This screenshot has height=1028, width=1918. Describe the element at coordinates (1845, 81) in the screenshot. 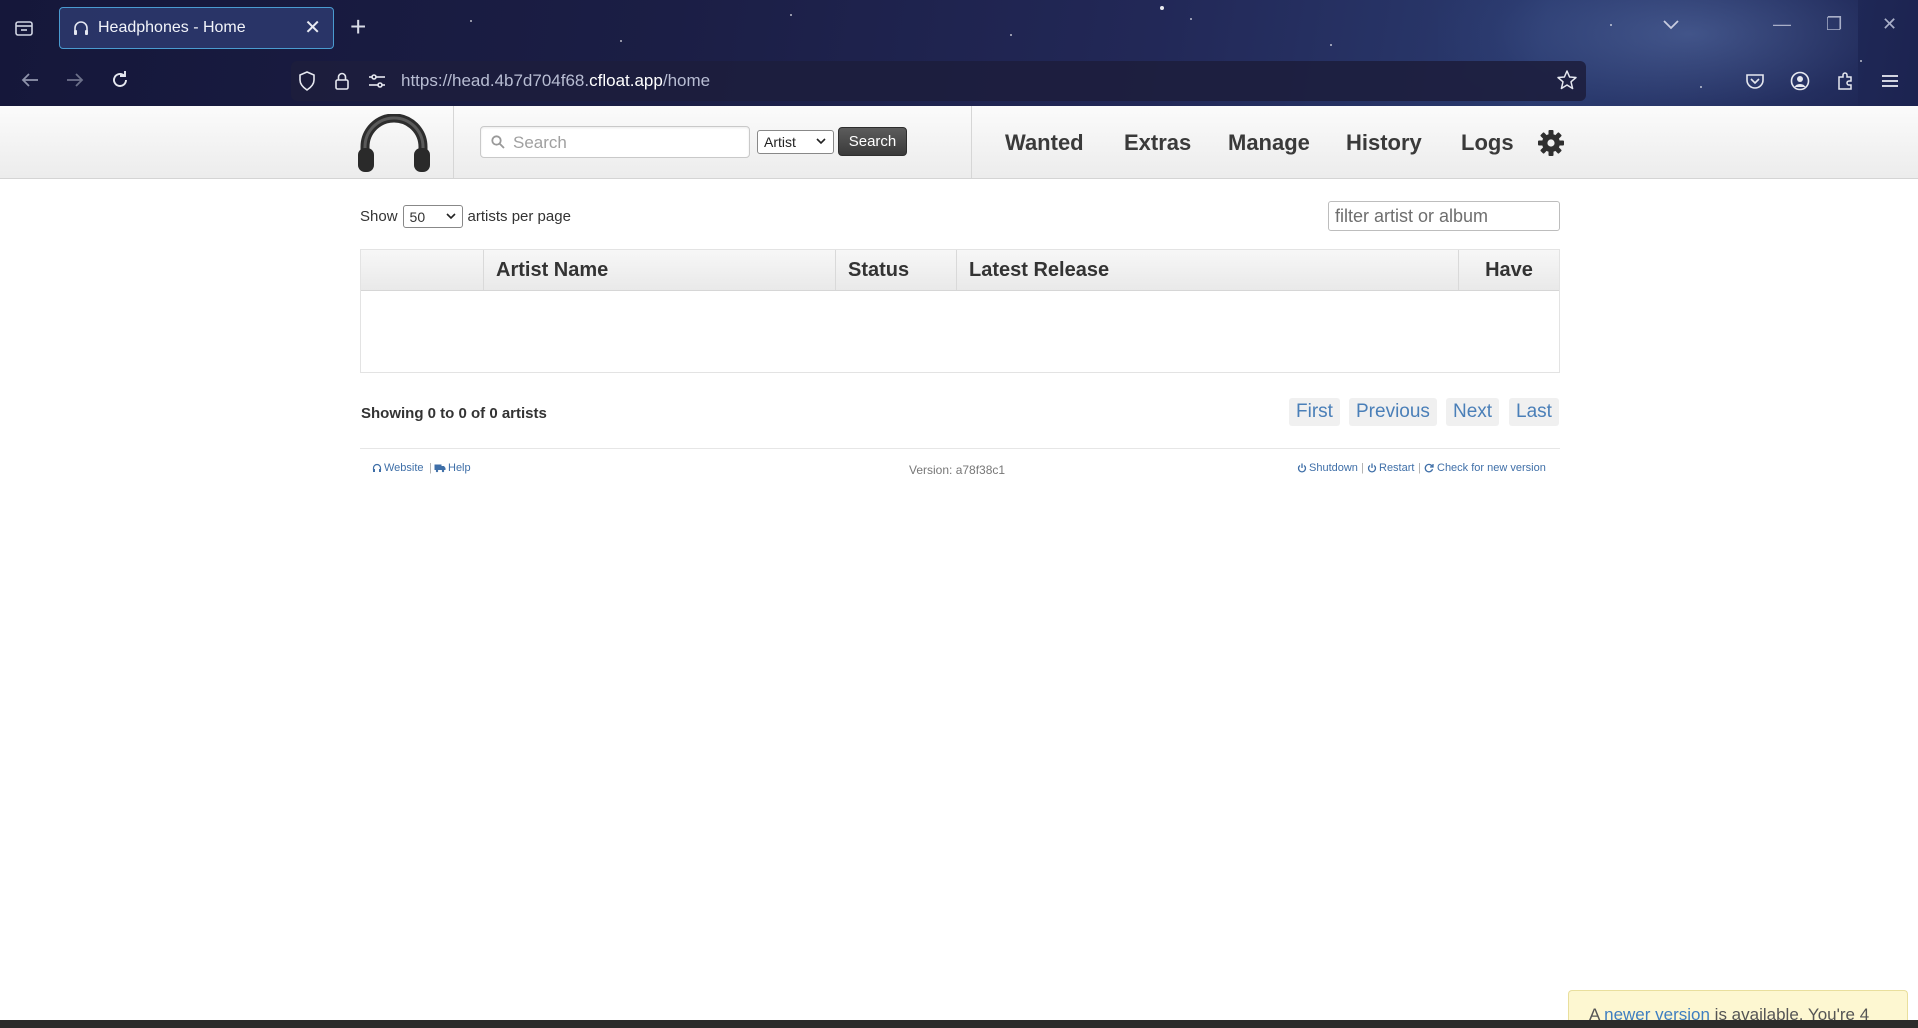

I see `extensions-icon` at that location.